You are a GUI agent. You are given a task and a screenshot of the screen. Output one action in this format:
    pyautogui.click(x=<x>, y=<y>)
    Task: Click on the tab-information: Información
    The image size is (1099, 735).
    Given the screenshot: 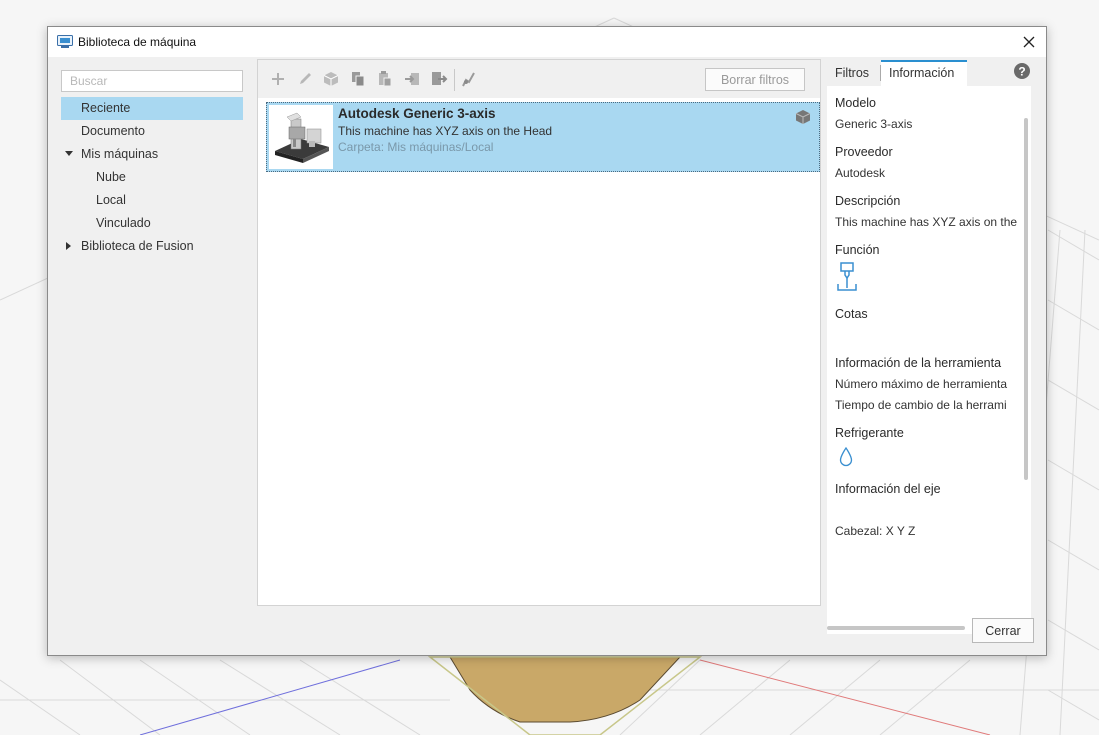 What is the action you would take?
    pyautogui.click(x=924, y=73)
    